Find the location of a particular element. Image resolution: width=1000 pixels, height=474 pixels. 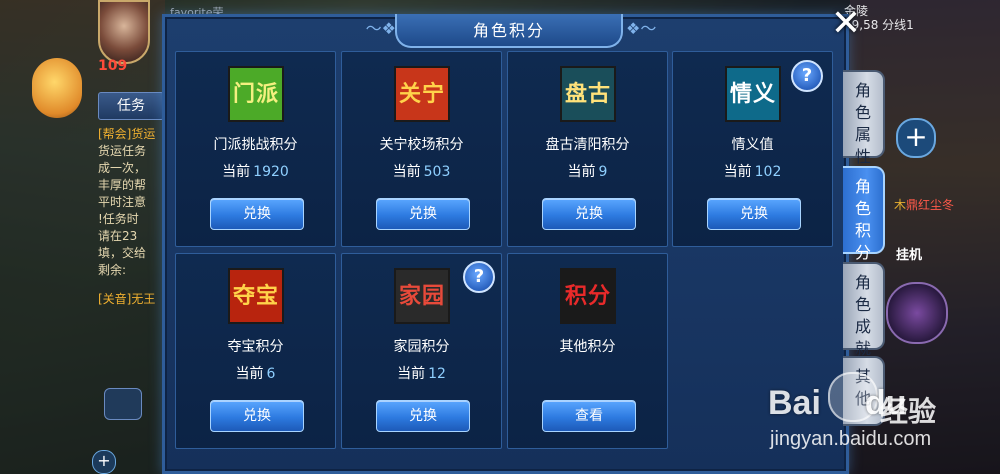

card-name: 关宁校场积分 is located at coordinates (421, 145).